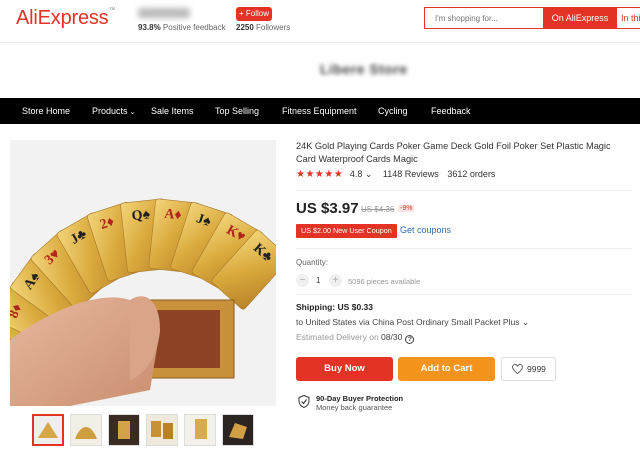  Describe the element at coordinates (263, 27) in the screenshot. I see `followers-count: 2250 Followers` at that location.